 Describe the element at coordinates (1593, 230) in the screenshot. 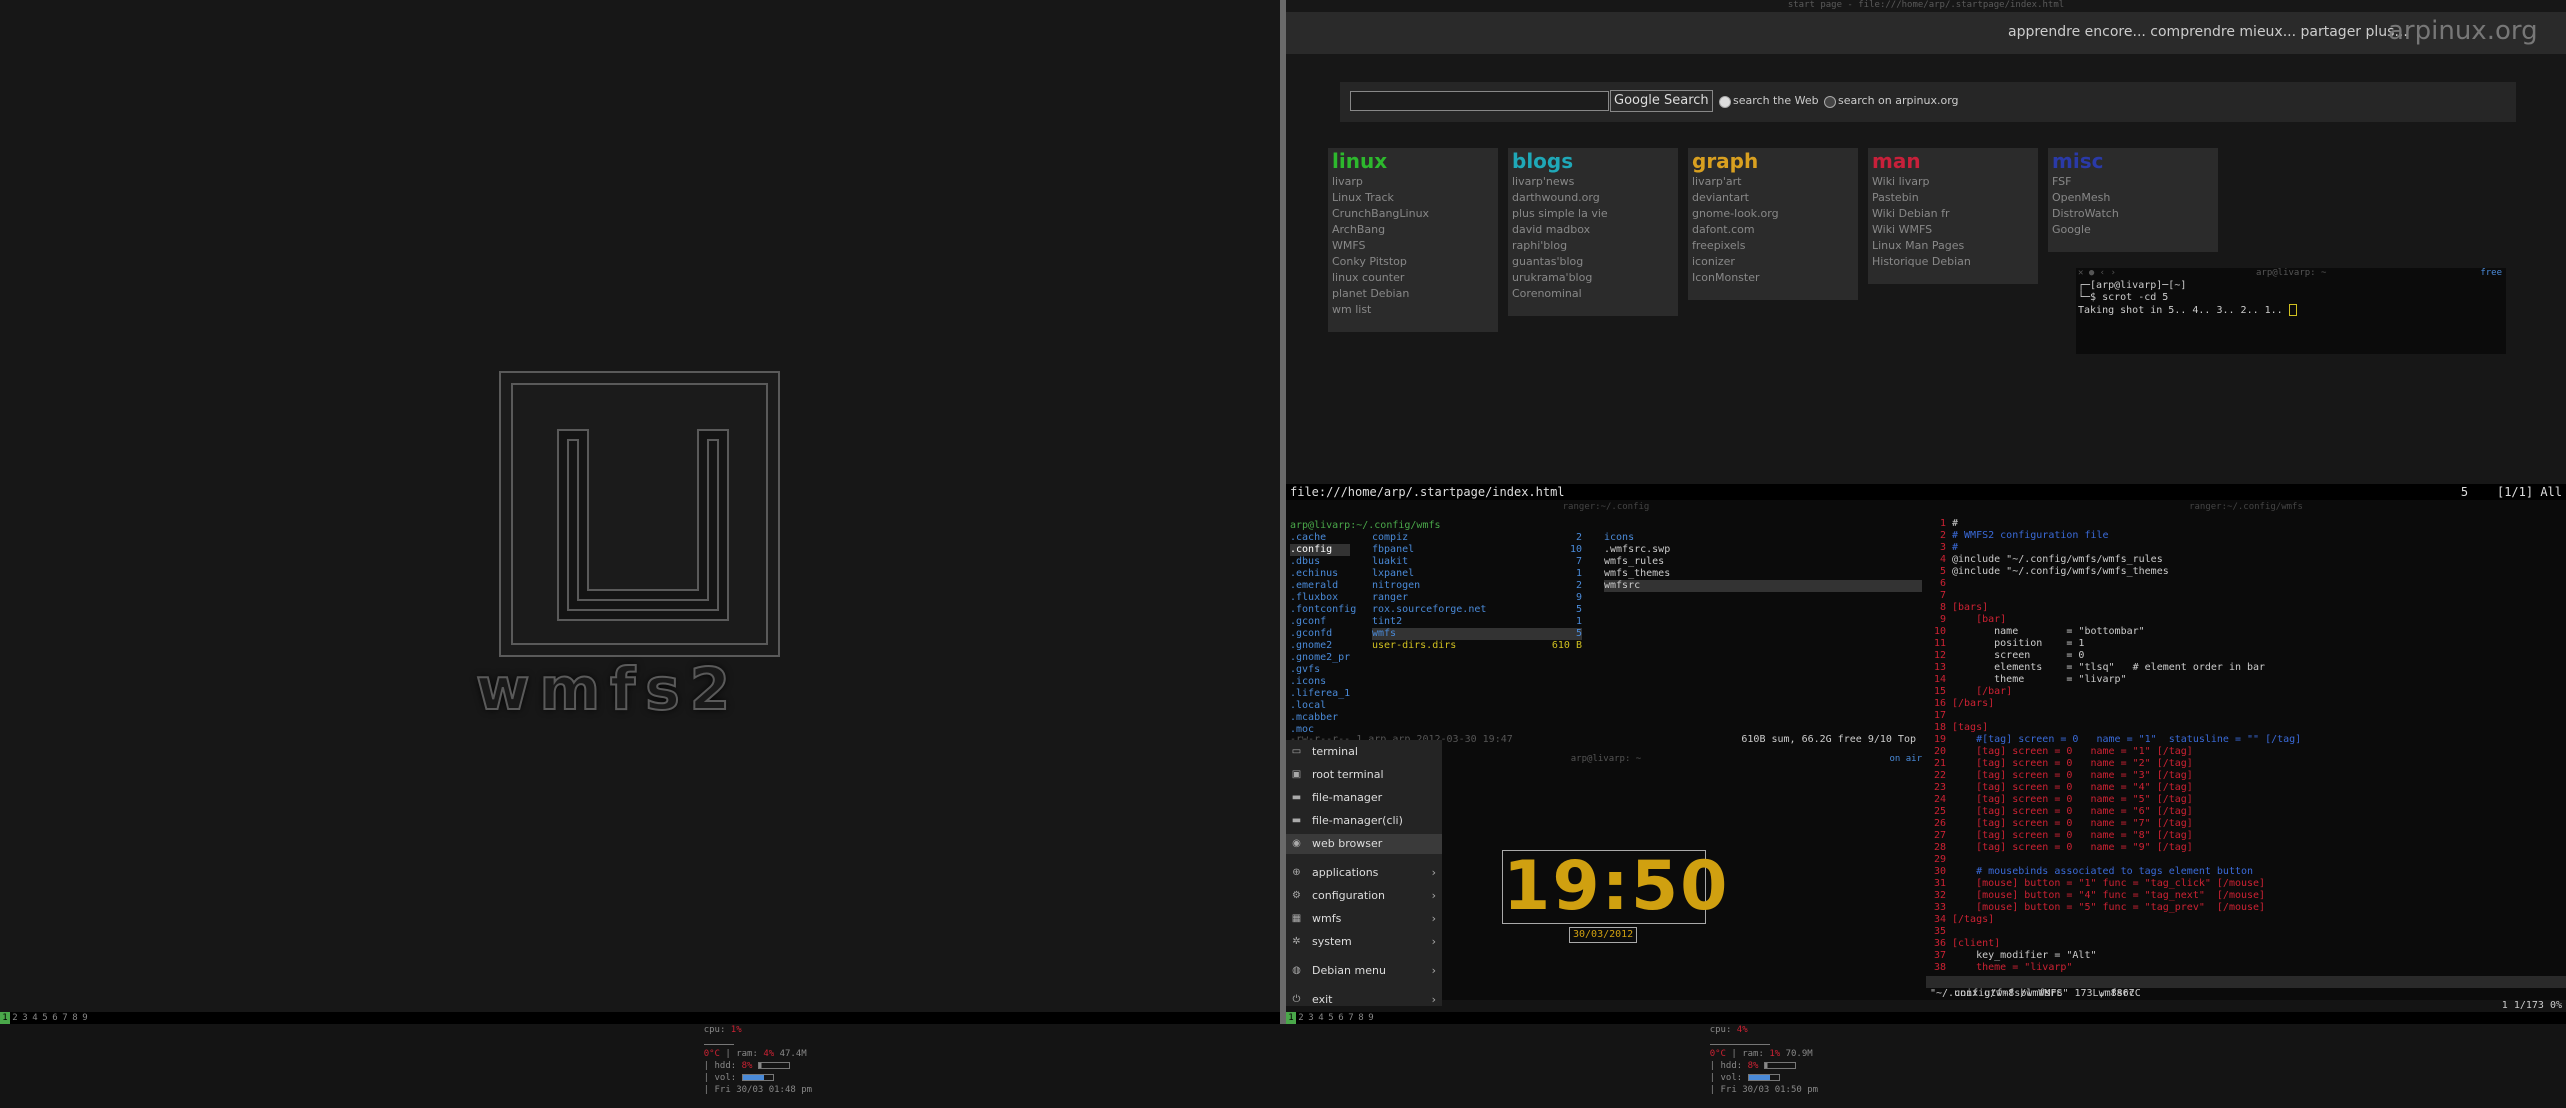

I see `category-link: david madbox` at that location.